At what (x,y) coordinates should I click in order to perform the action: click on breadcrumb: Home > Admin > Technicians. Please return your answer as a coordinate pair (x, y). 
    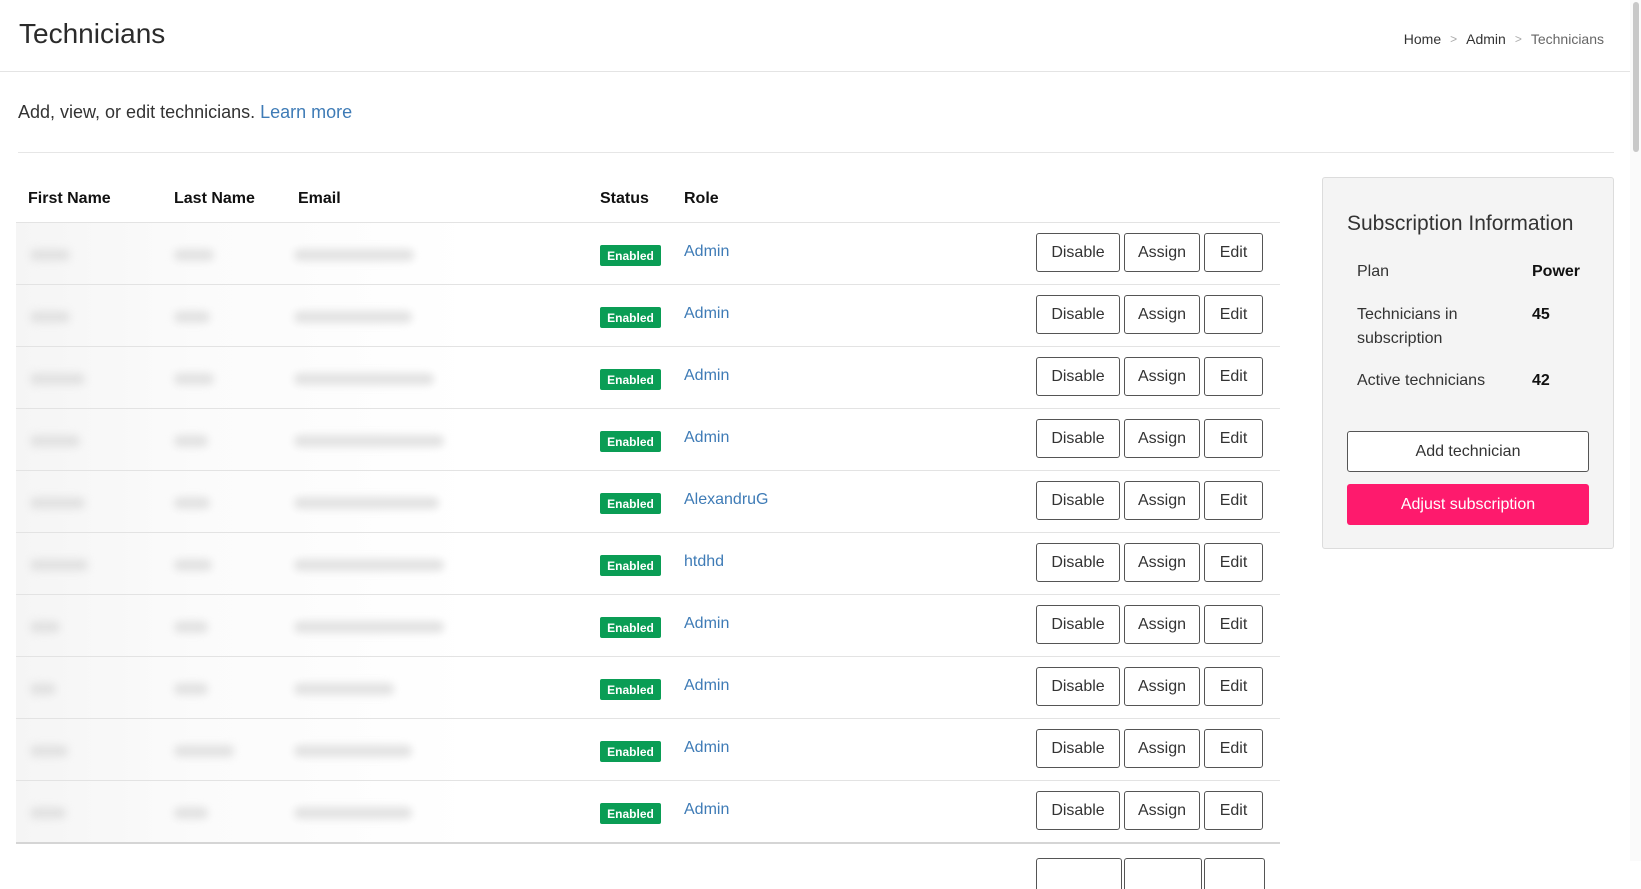
    Looking at the image, I should click on (1504, 39).